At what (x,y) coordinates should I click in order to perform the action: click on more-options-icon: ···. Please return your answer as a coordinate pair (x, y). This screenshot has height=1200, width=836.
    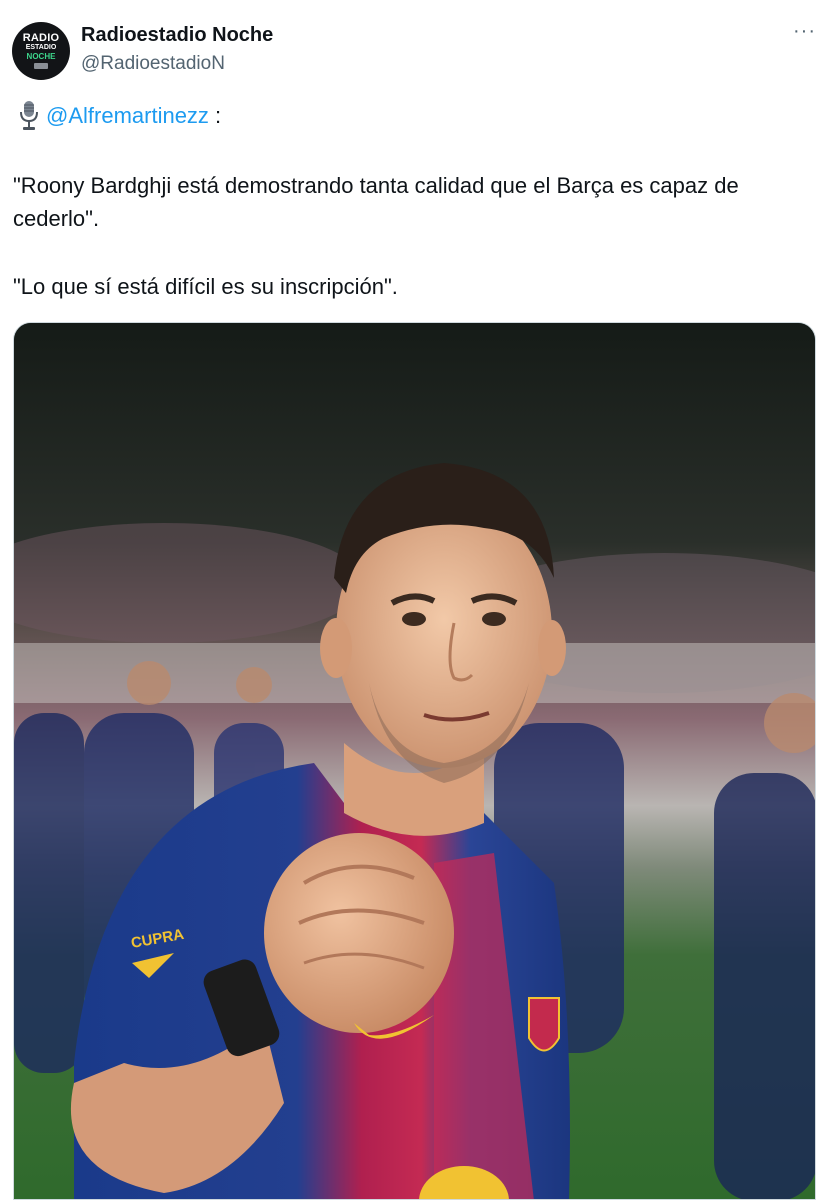
    Looking at the image, I should click on (804, 31).